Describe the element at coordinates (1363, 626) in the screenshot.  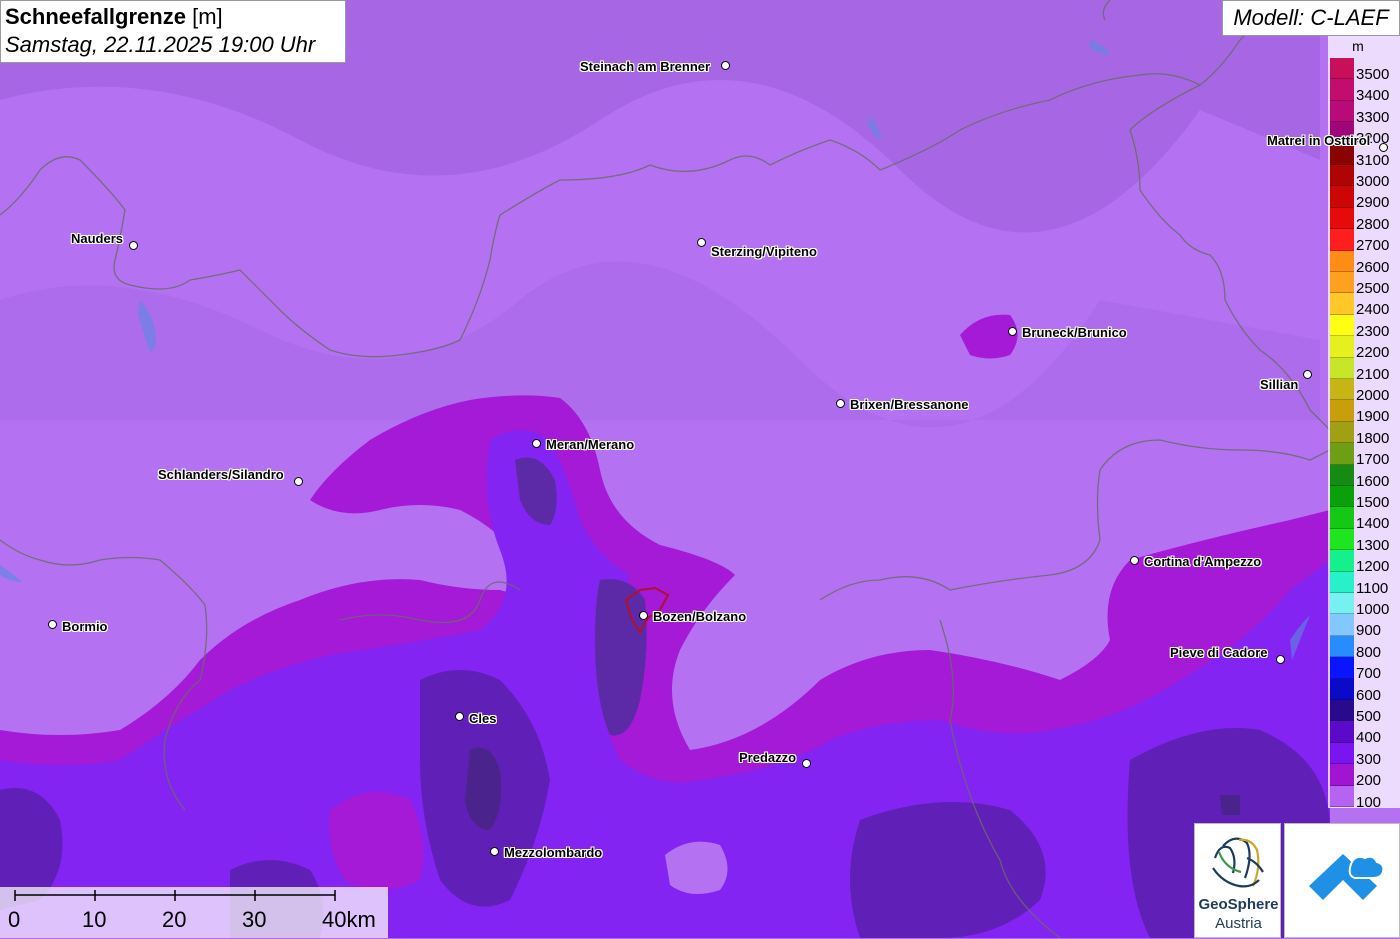
I see `legend-entry: 900` at that location.